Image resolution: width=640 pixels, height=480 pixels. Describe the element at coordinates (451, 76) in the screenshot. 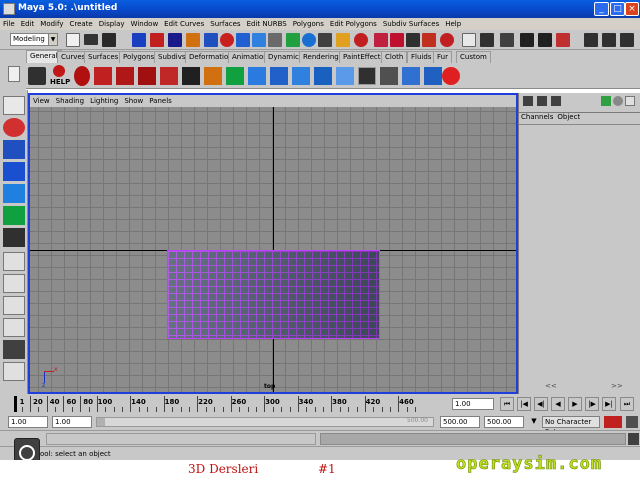

I see `history-toggle-icon` at that location.